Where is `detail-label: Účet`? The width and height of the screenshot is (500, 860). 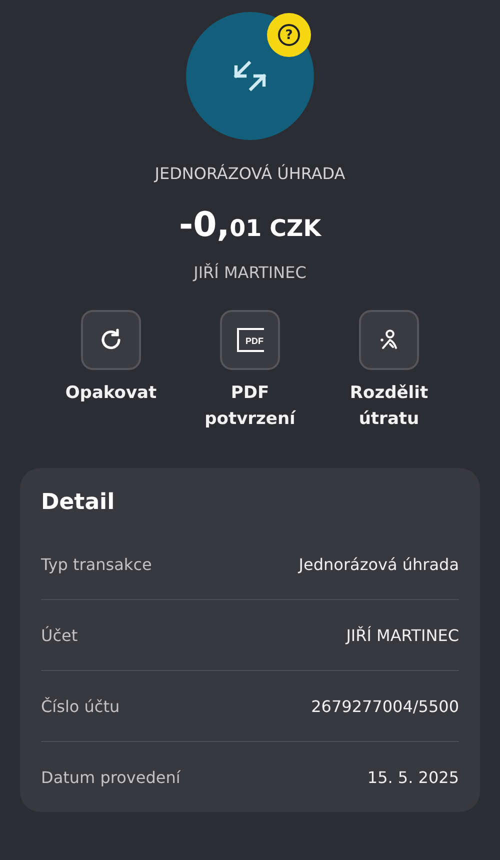 detail-label: Účet is located at coordinates (59, 635).